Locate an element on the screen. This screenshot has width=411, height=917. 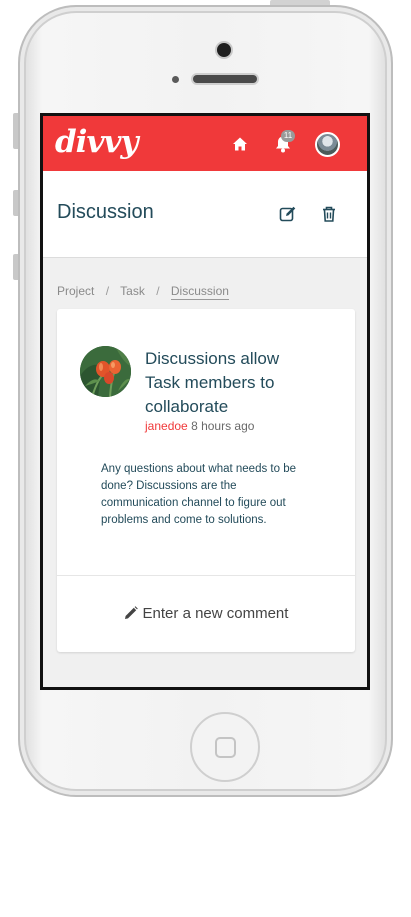
new-comment-button: Enter a new comment is located at coordinates (206, 613).